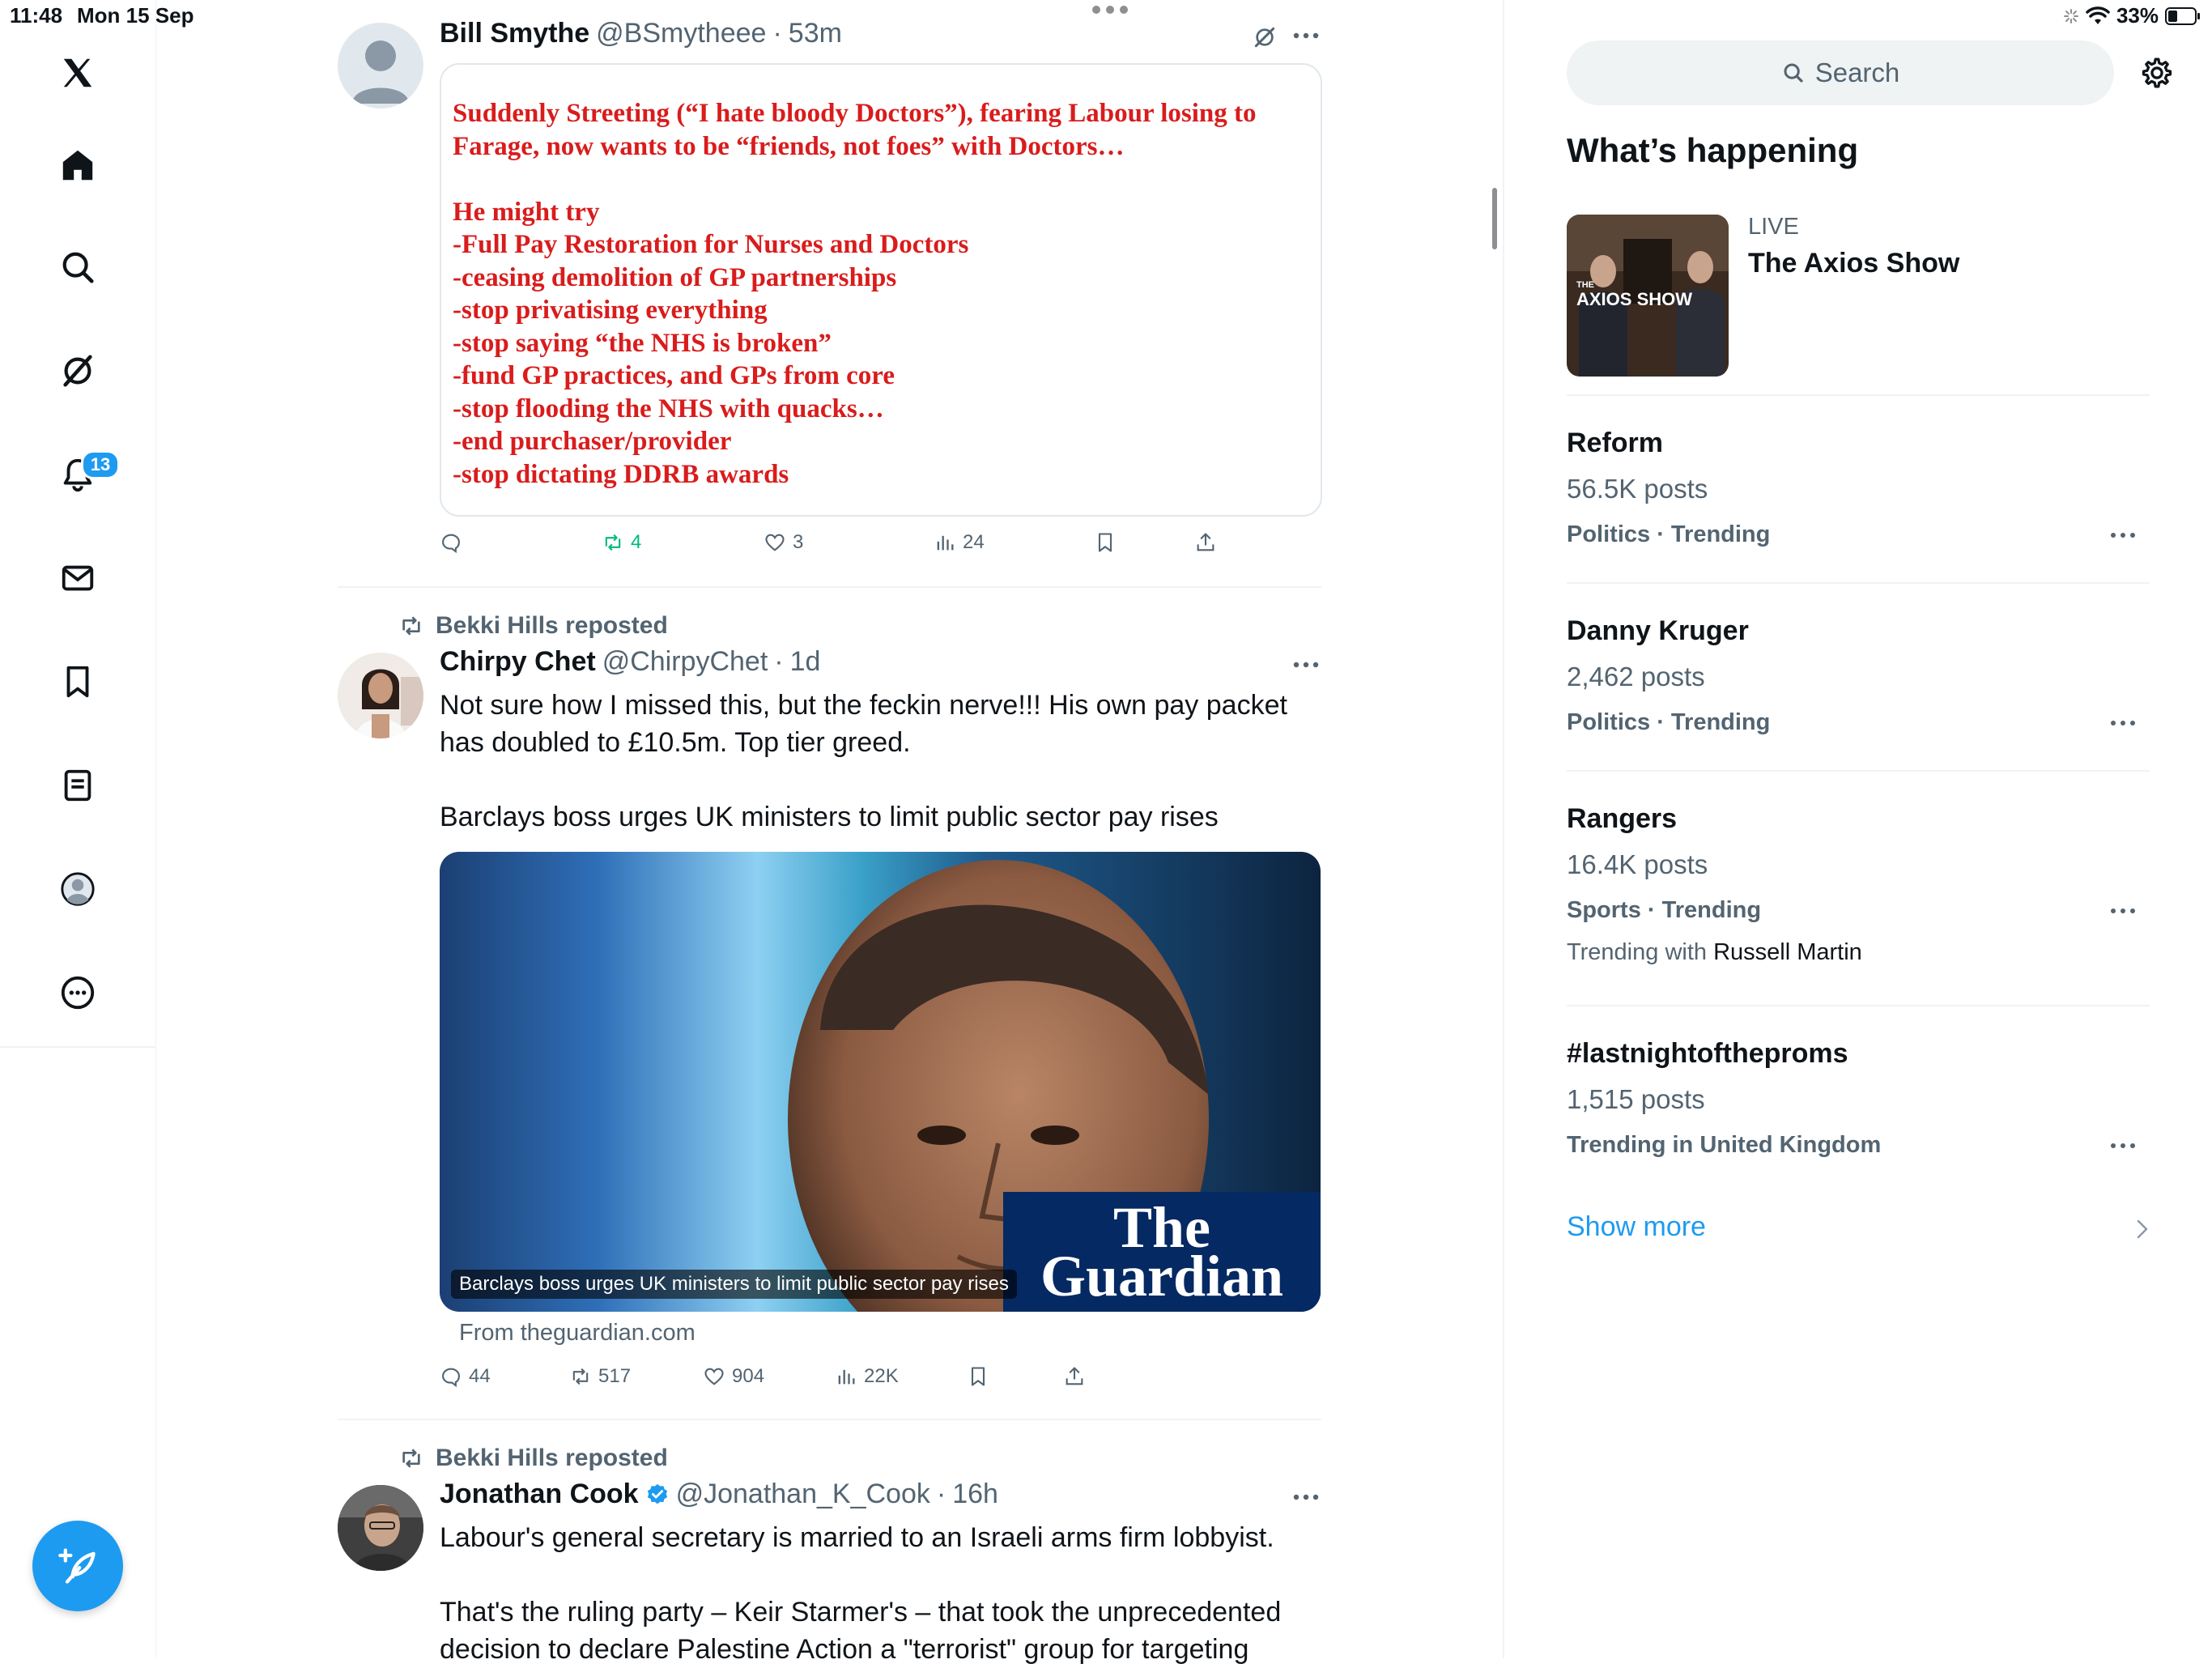 This screenshot has height=1668, width=2212. I want to click on avatar-photo, so click(381, 696).